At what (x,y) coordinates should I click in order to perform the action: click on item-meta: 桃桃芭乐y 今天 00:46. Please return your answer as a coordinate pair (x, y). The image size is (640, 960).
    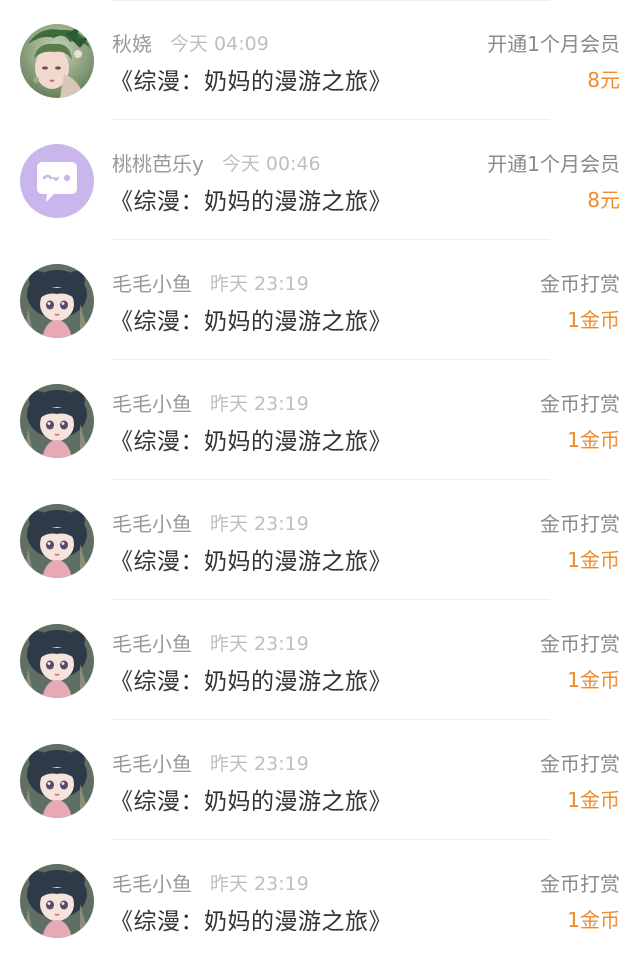
    Looking at the image, I should click on (216, 162).